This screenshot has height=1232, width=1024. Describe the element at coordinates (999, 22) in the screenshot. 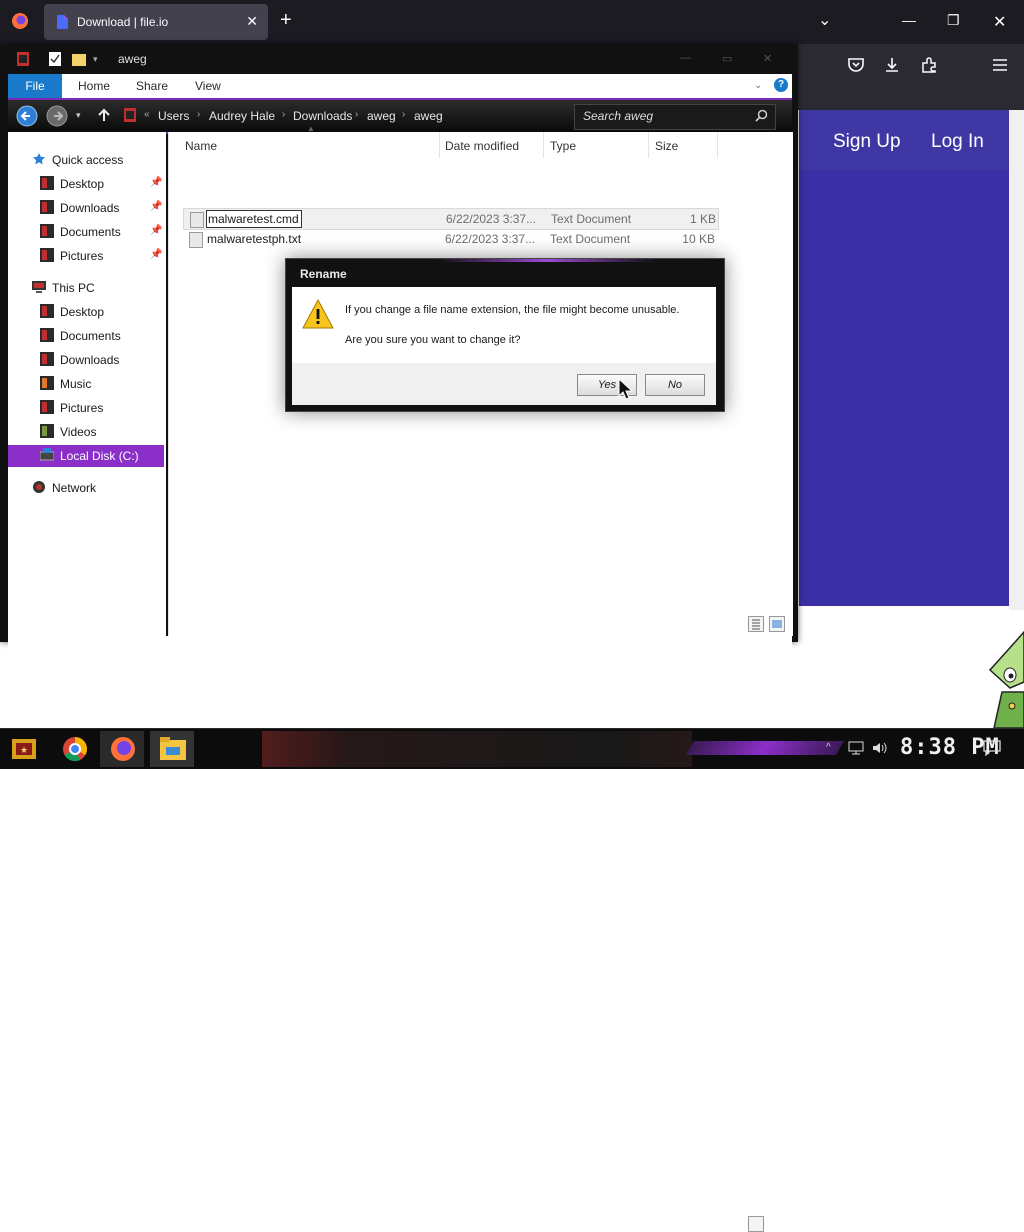

I see `close-window-icon: ✕` at that location.